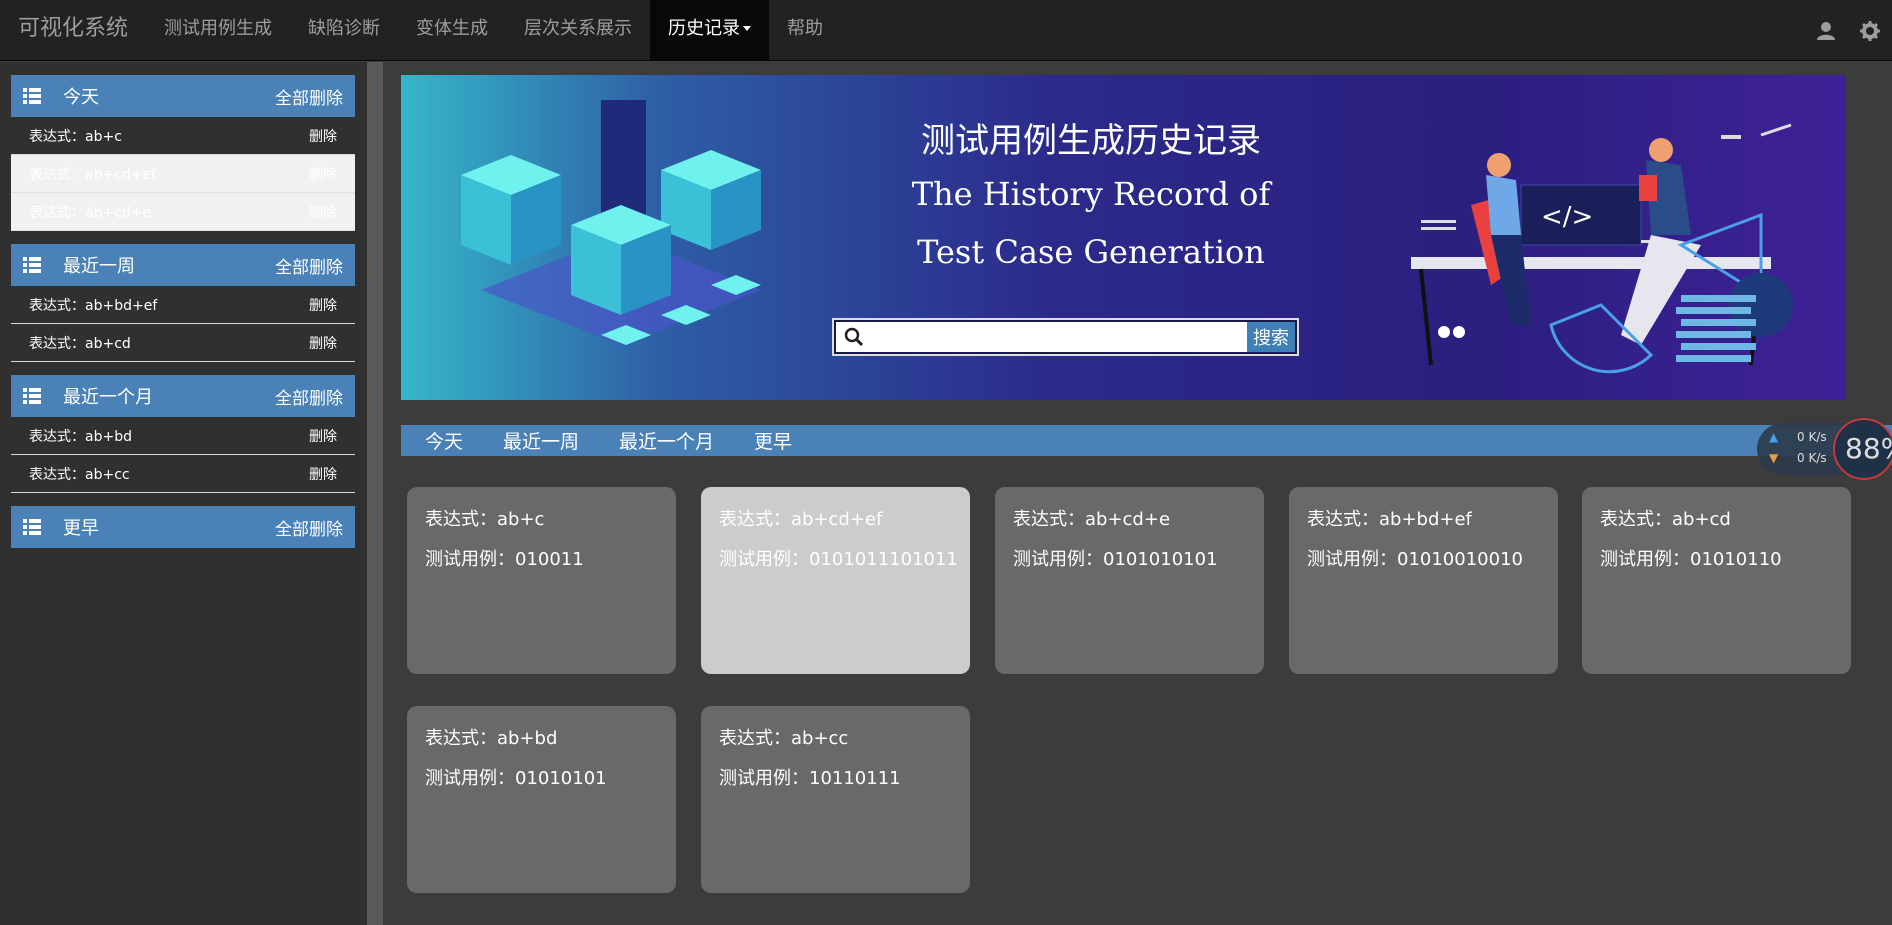  Describe the element at coordinates (218, 30) in the screenshot. I see `nav-test-case-generation: 测试用例生成` at that location.